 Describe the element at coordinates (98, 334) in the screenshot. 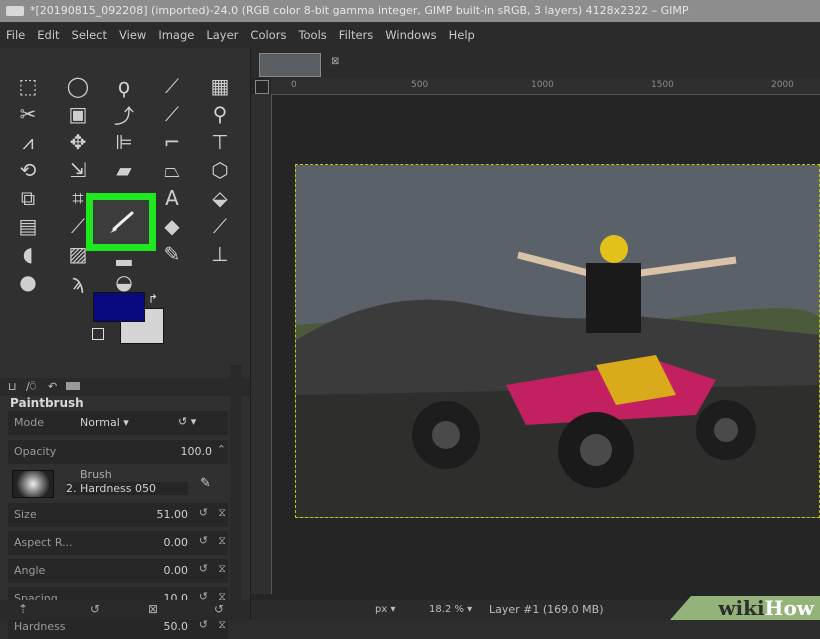

I see `default-colors-icon` at that location.